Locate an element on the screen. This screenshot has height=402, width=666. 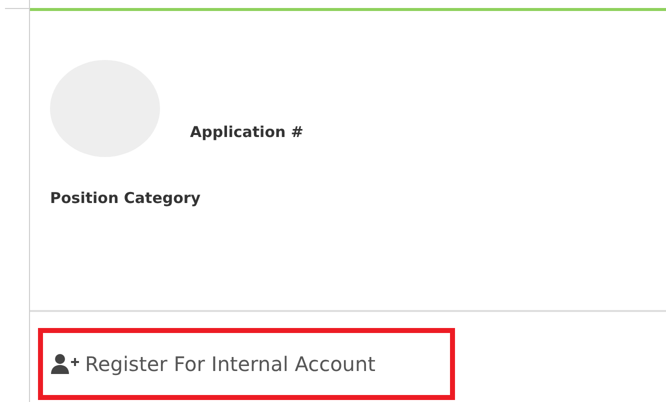
application-label: Application # is located at coordinates (247, 132).